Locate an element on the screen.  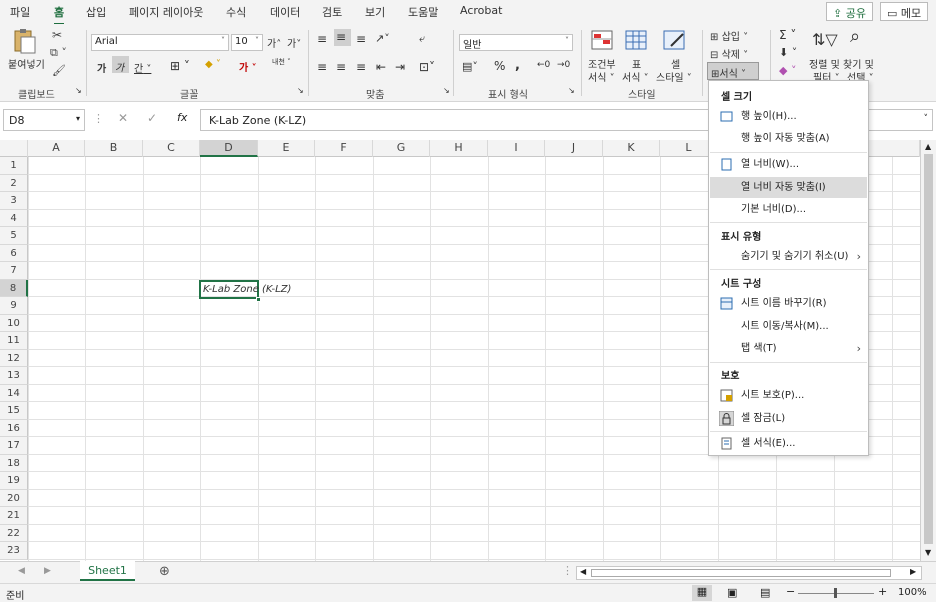
normal-view-icon: ▦ is located at coordinates (702, 593).